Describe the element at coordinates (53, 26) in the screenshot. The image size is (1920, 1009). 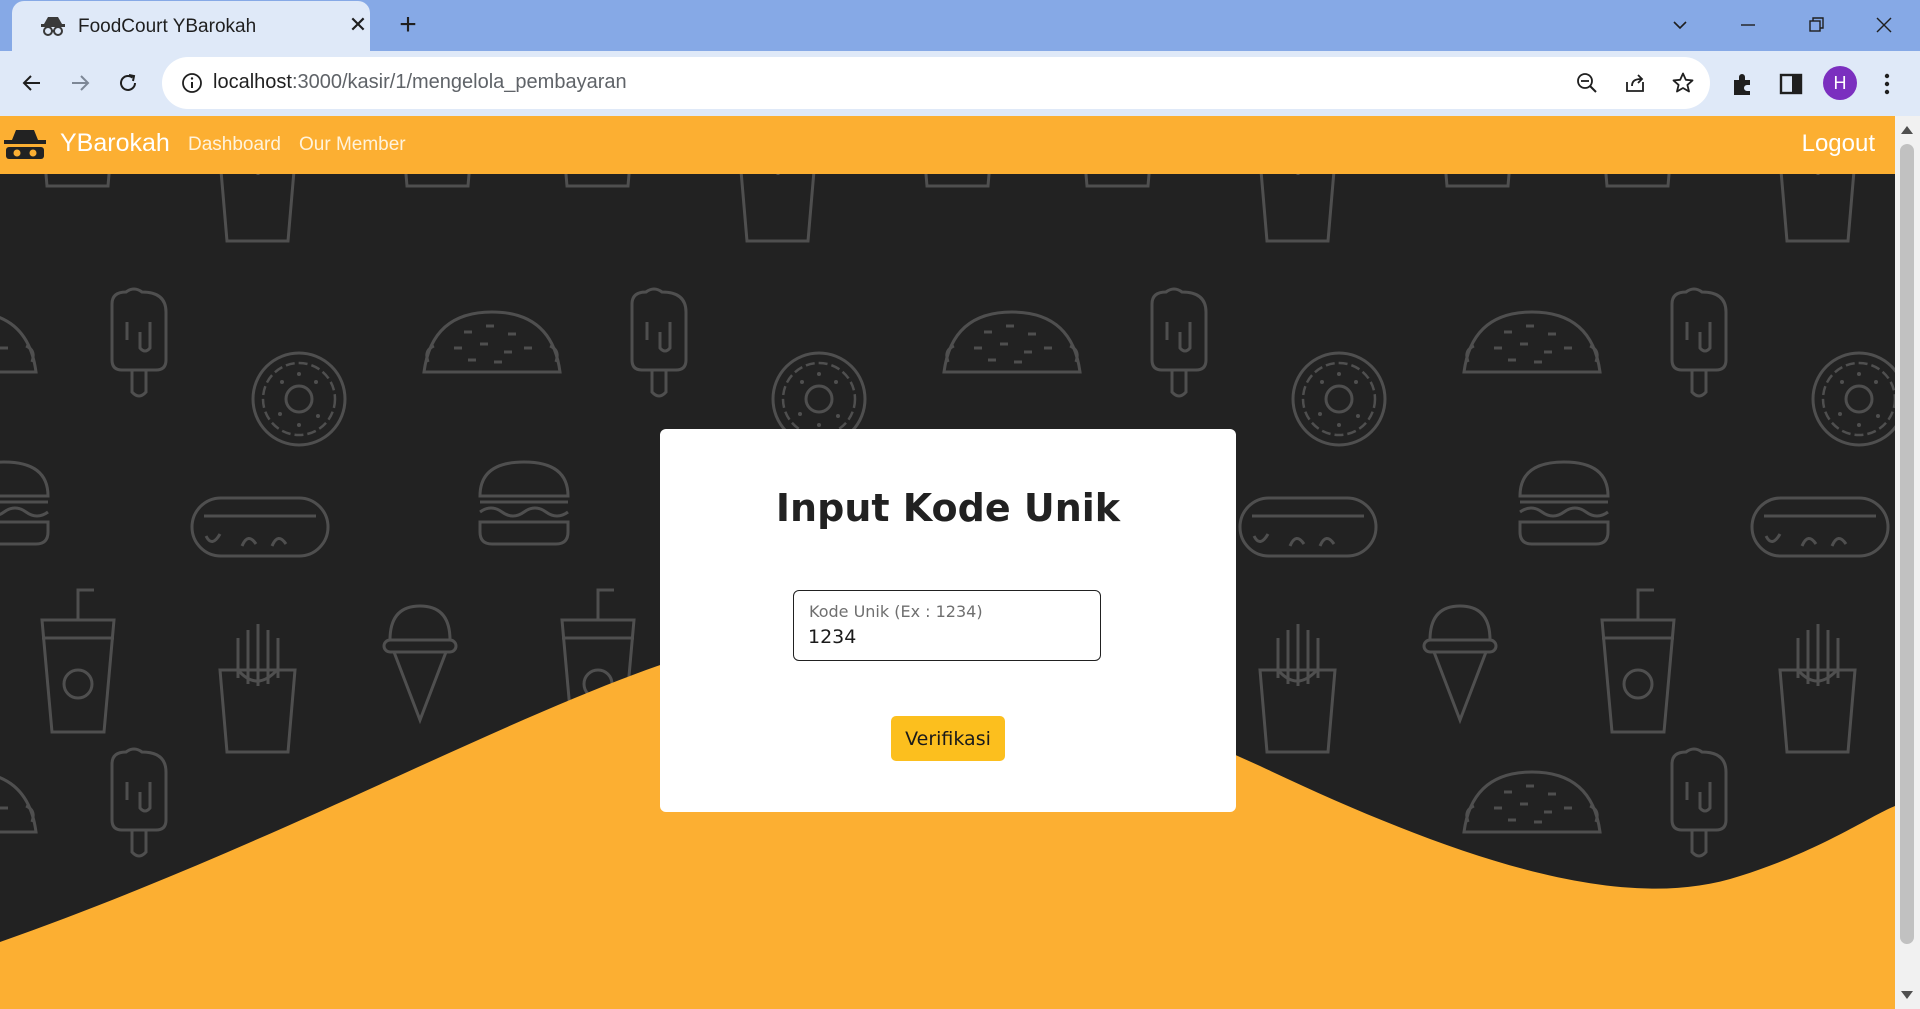
I see `incognito-icon` at that location.